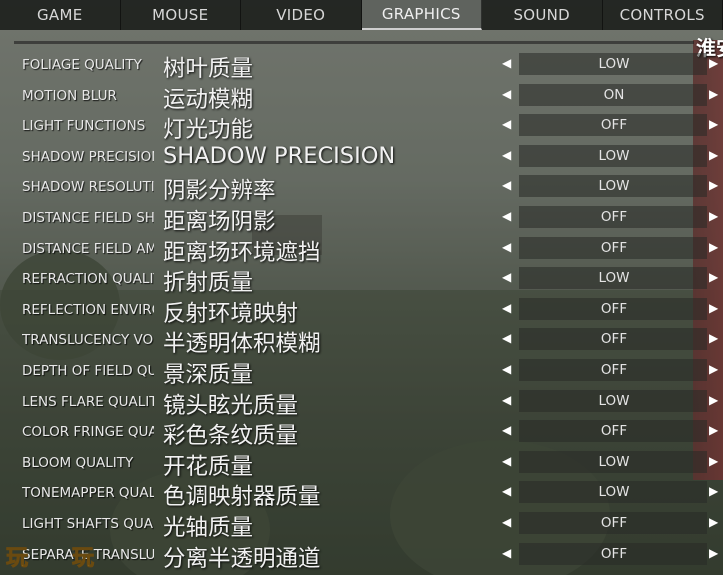 This screenshot has width=723, height=575. What do you see at coordinates (366, 494) in the screenshot?
I see `setting-row: TONEMAPPER QUALI 色调映射器质量 ◀ LOW ▶` at bounding box center [366, 494].